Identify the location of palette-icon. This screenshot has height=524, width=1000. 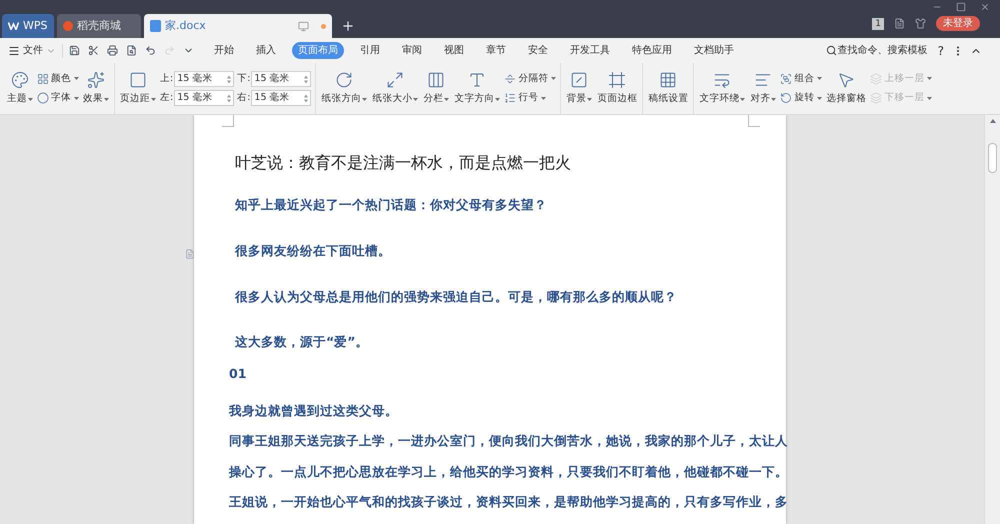
(20, 79).